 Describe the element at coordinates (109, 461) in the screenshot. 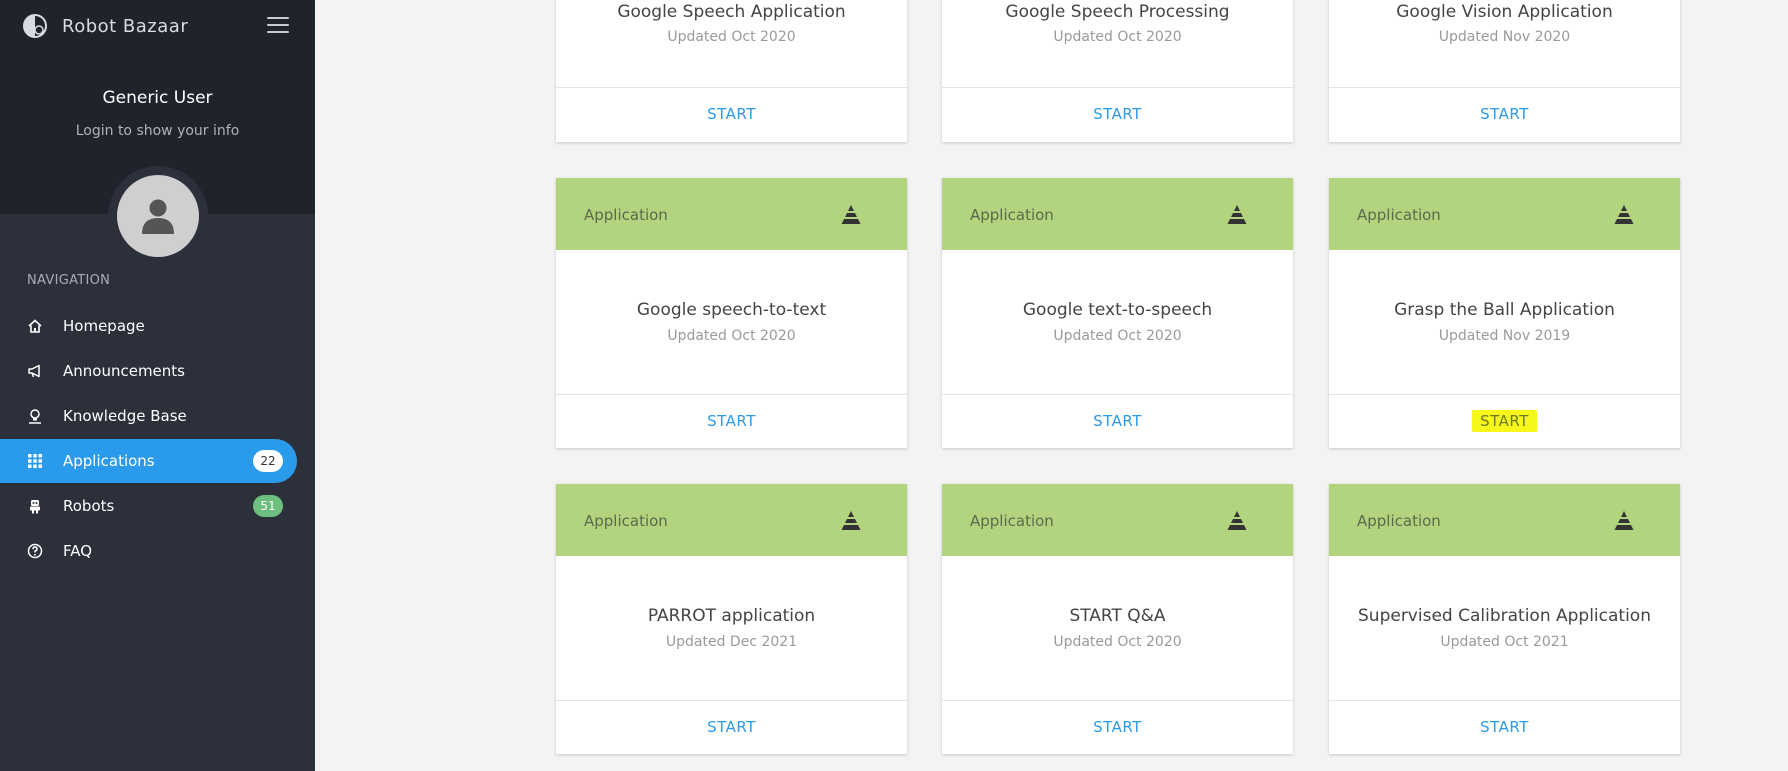

I see `nav-label: Applications` at that location.